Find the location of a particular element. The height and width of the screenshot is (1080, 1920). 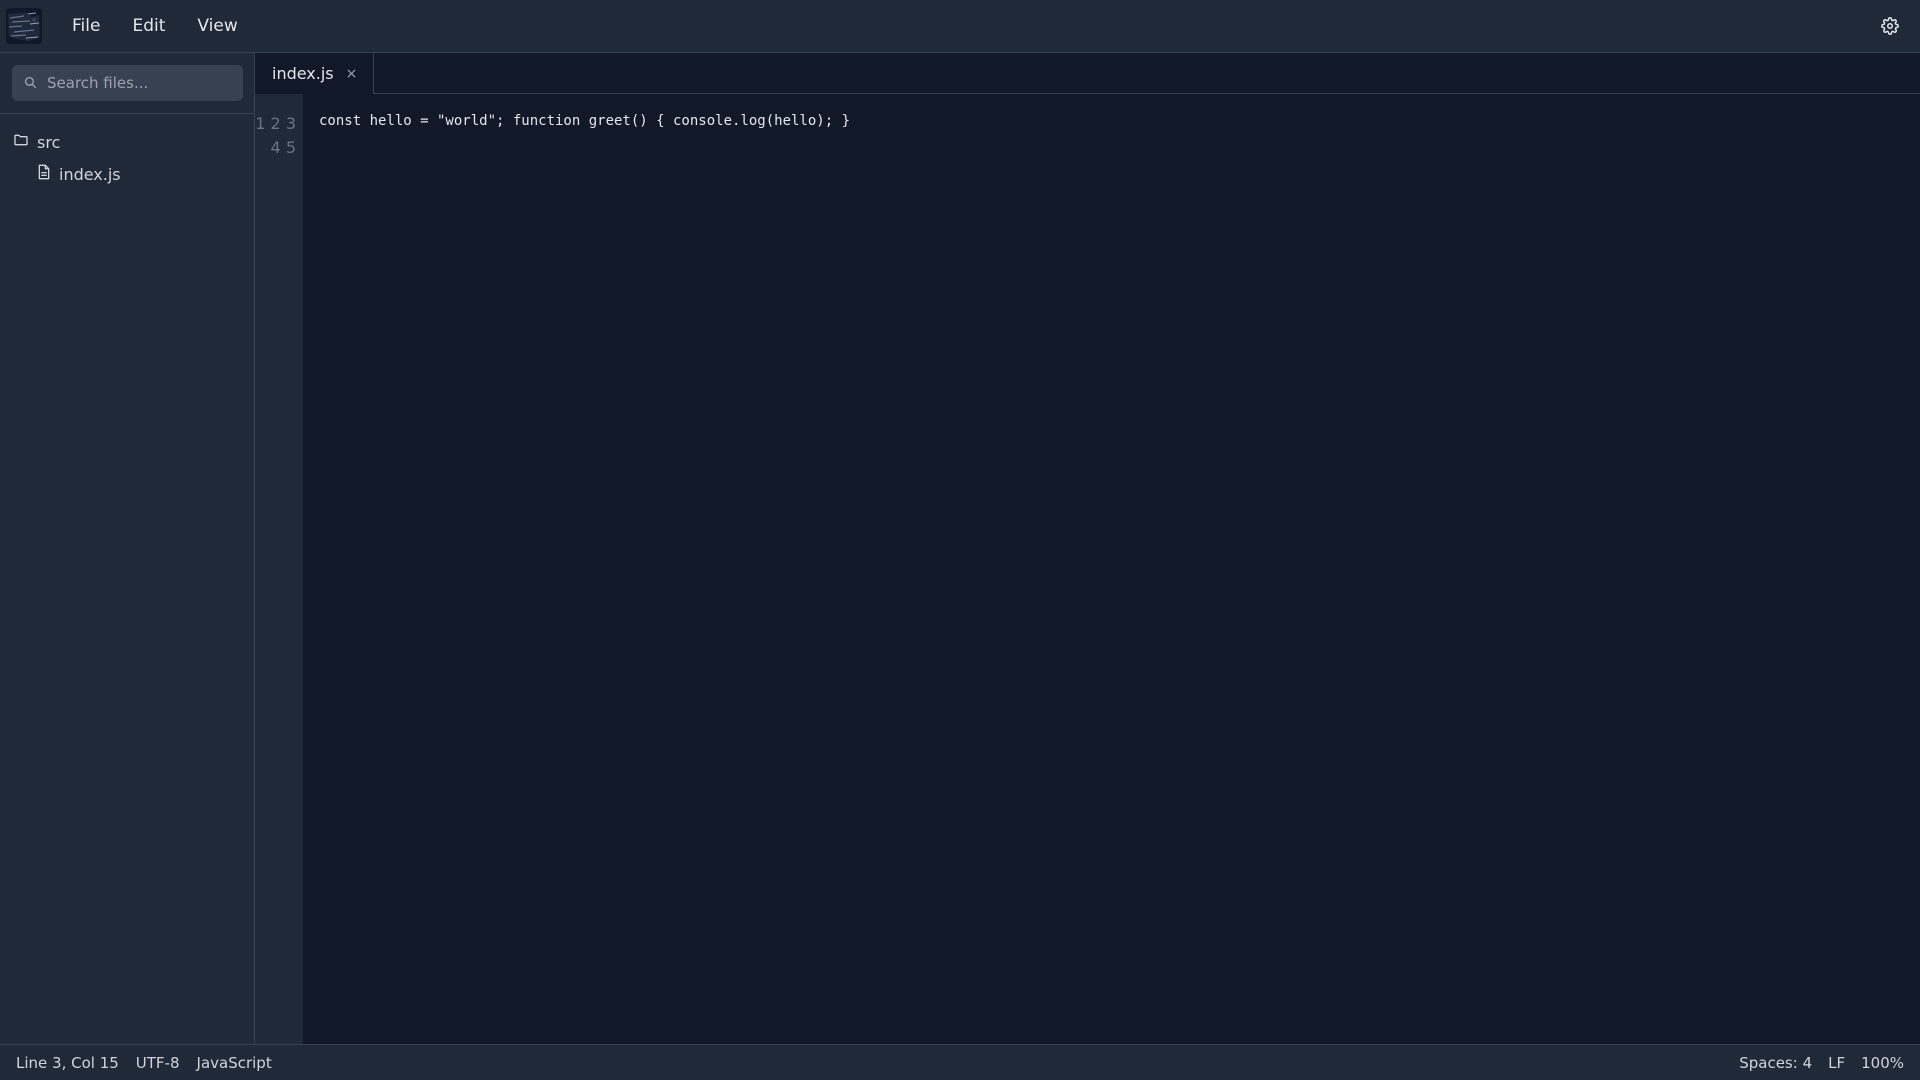

tree-file-index-js: index.js is located at coordinates (127, 174).